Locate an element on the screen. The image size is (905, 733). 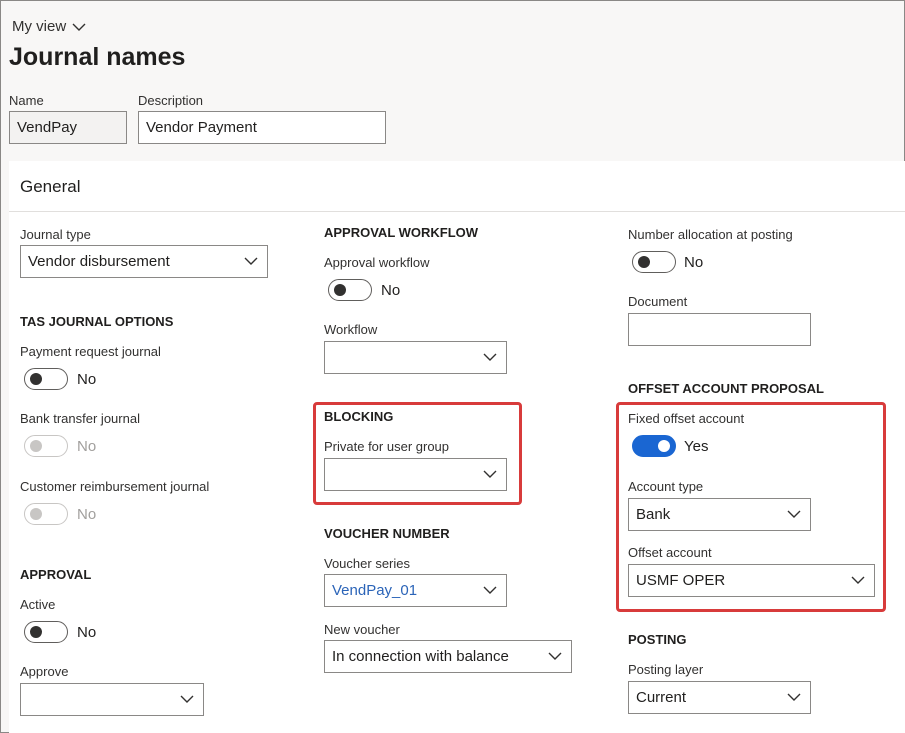
payment-request-label: Payment request journal is located at coordinates (90, 351).